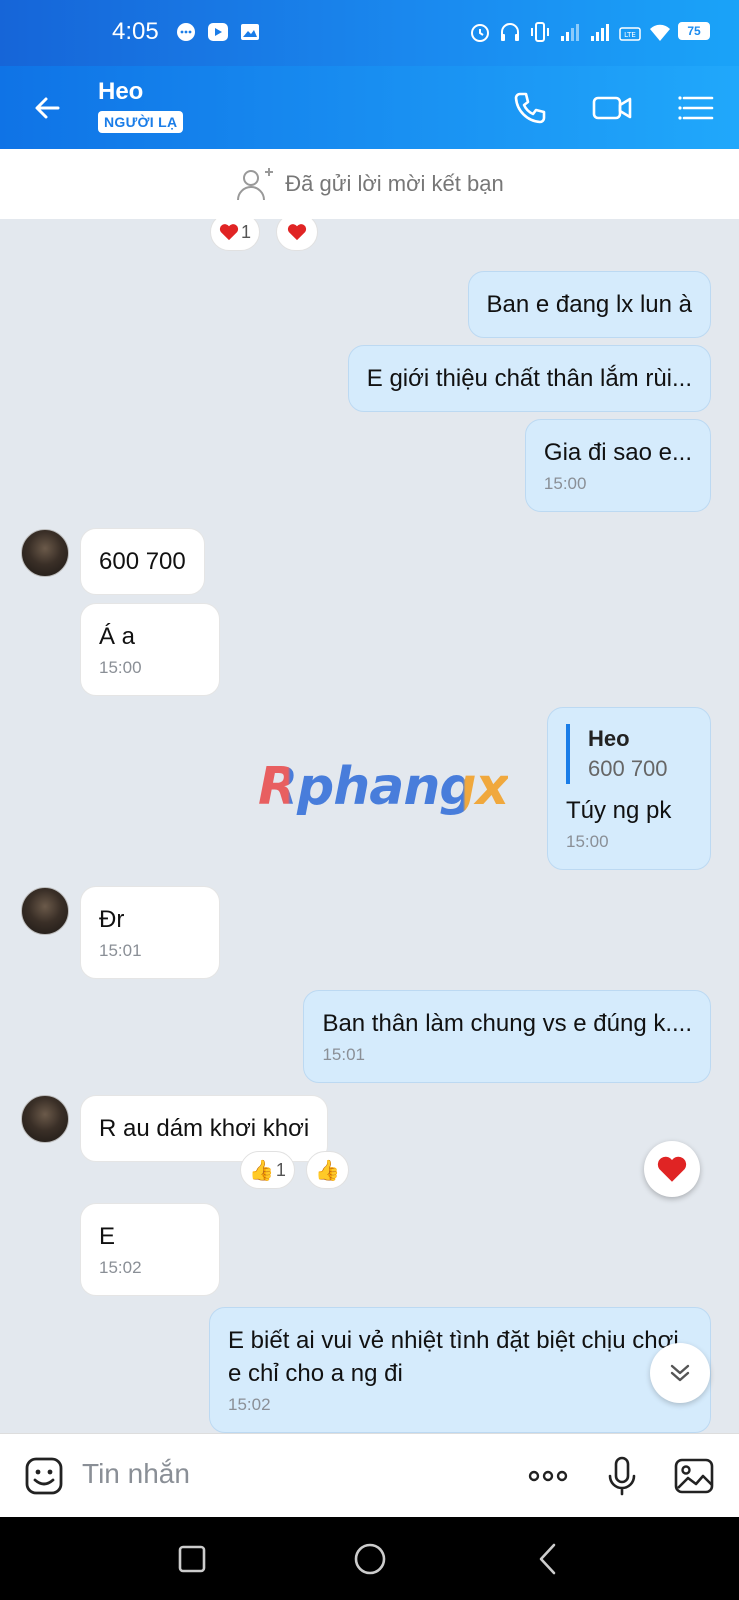 The width and height of the screenshot is (739, 1600). What do you see at coordinates (150, 1249) in the screenshot?
I see `message-bubble-incoming: E 15:02` at bounding box center [150, 1249].